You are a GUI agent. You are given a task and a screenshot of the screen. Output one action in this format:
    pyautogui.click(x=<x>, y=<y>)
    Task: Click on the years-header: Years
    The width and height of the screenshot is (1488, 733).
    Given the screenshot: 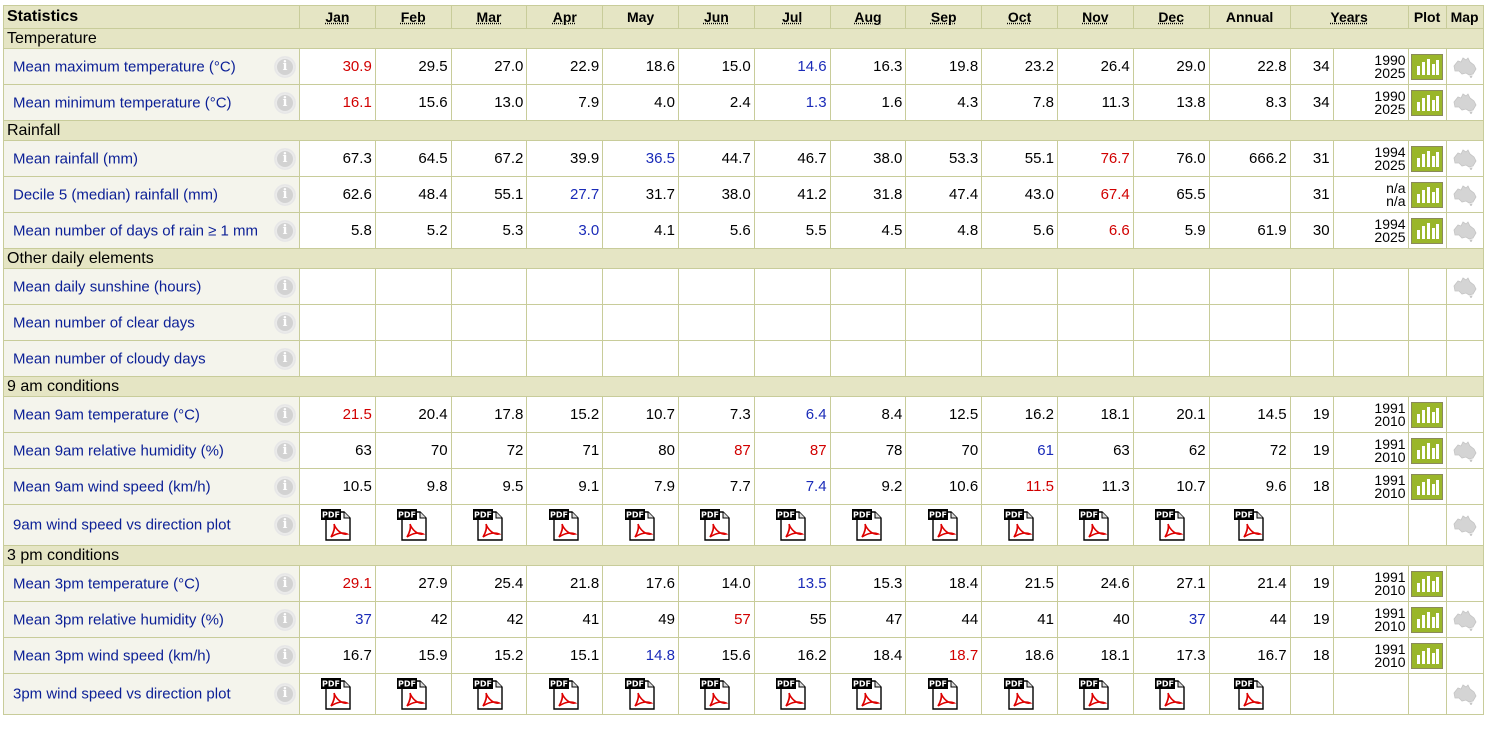 What is the action you would take?
    pyautogui.click(x=1349, y=17)
    